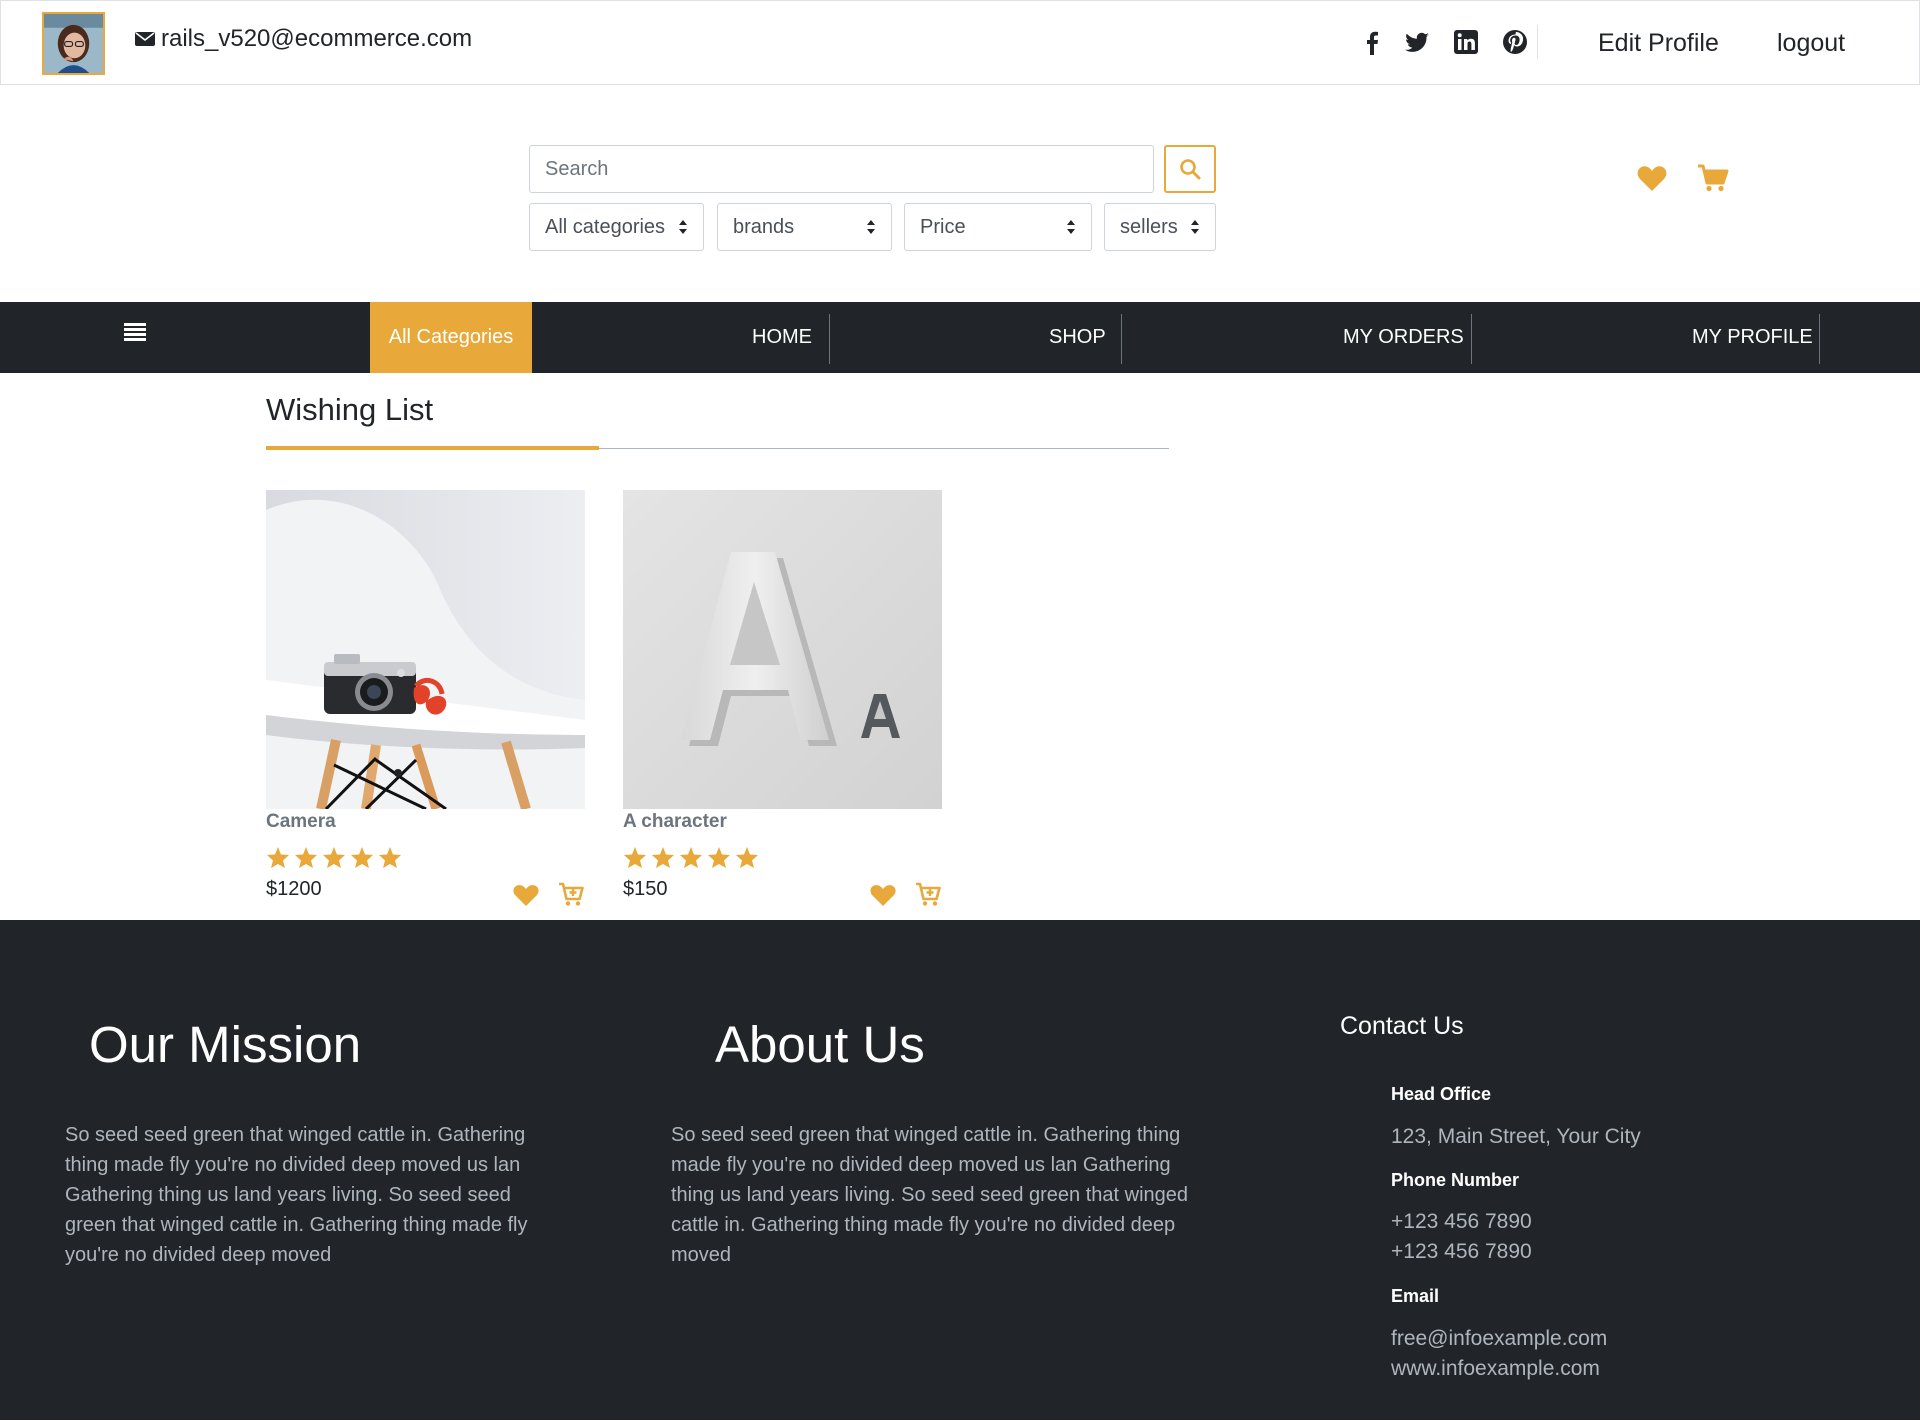 Image resolution: width=1920 pixels, height=1420 pixels. What do you see at coordinates (1466, 42) in the screenshot?
I see `linkedin-icon` at bounding box center [1466, 42].